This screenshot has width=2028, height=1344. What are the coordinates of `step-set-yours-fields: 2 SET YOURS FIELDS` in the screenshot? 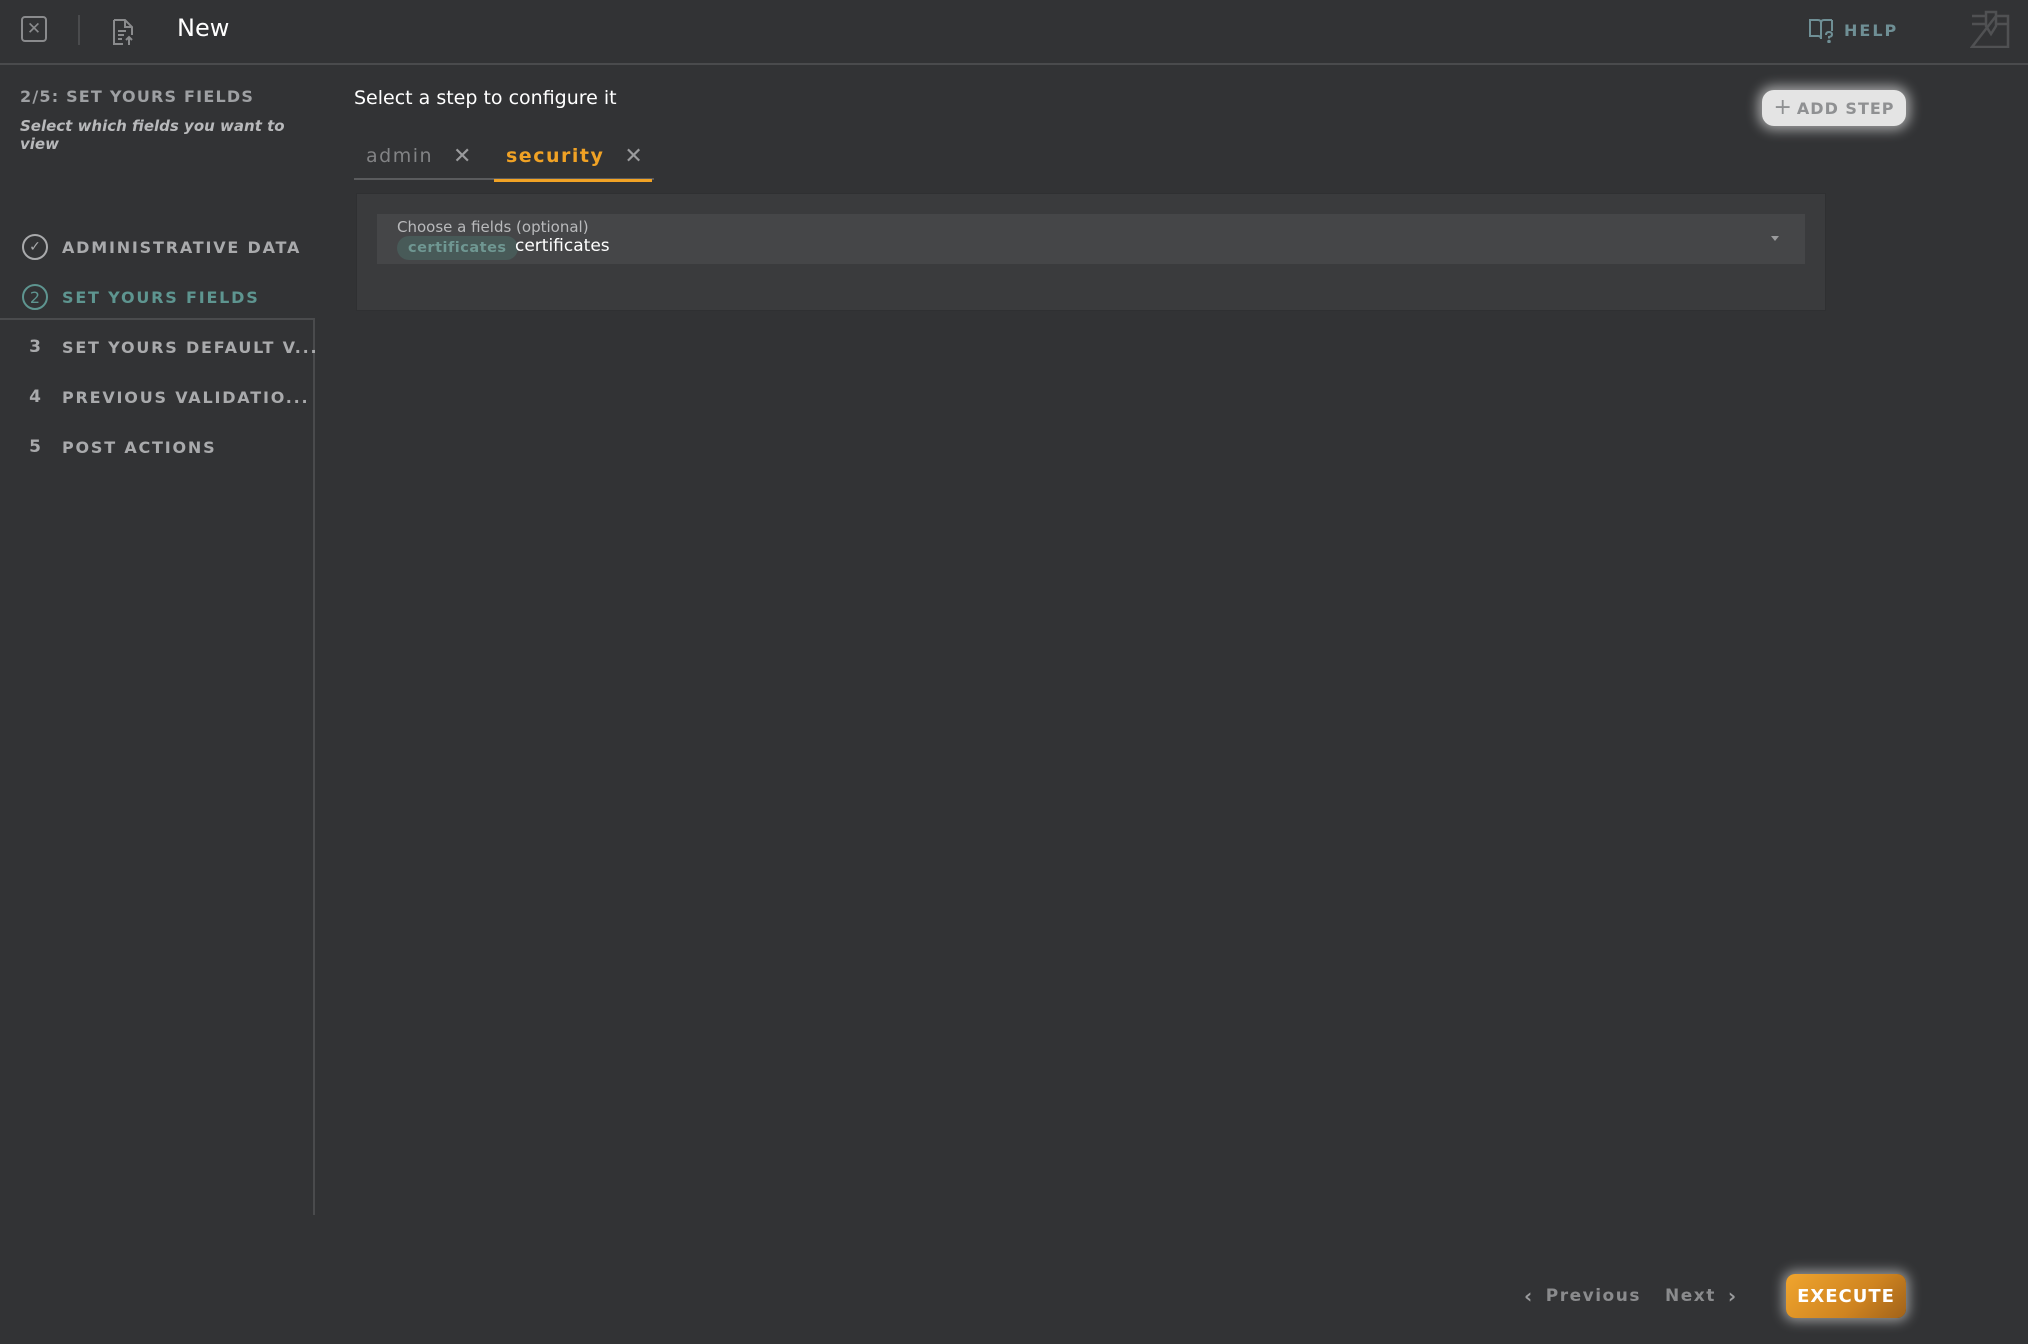 It's located at (157, 297).